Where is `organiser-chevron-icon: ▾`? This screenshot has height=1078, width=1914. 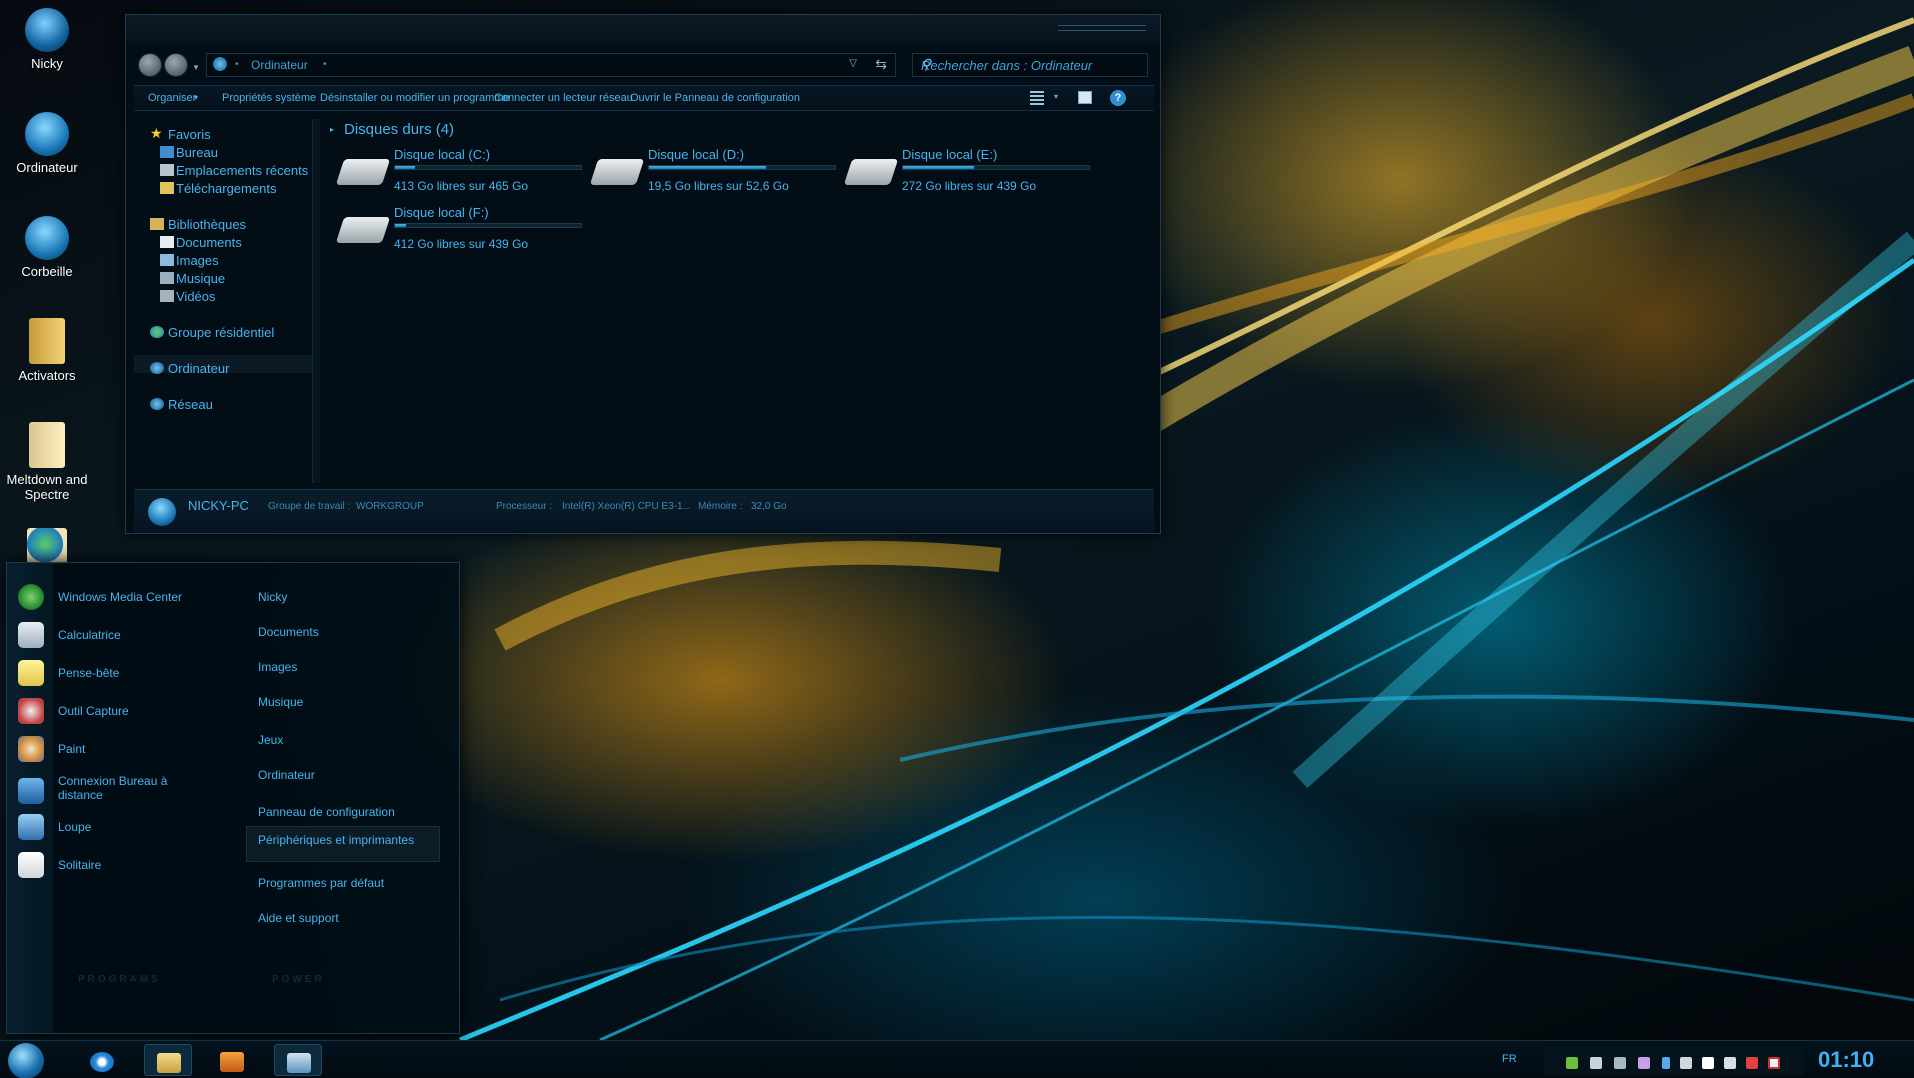 organiser-chevron-icon: ▾ is located at coordinates (196, 97).